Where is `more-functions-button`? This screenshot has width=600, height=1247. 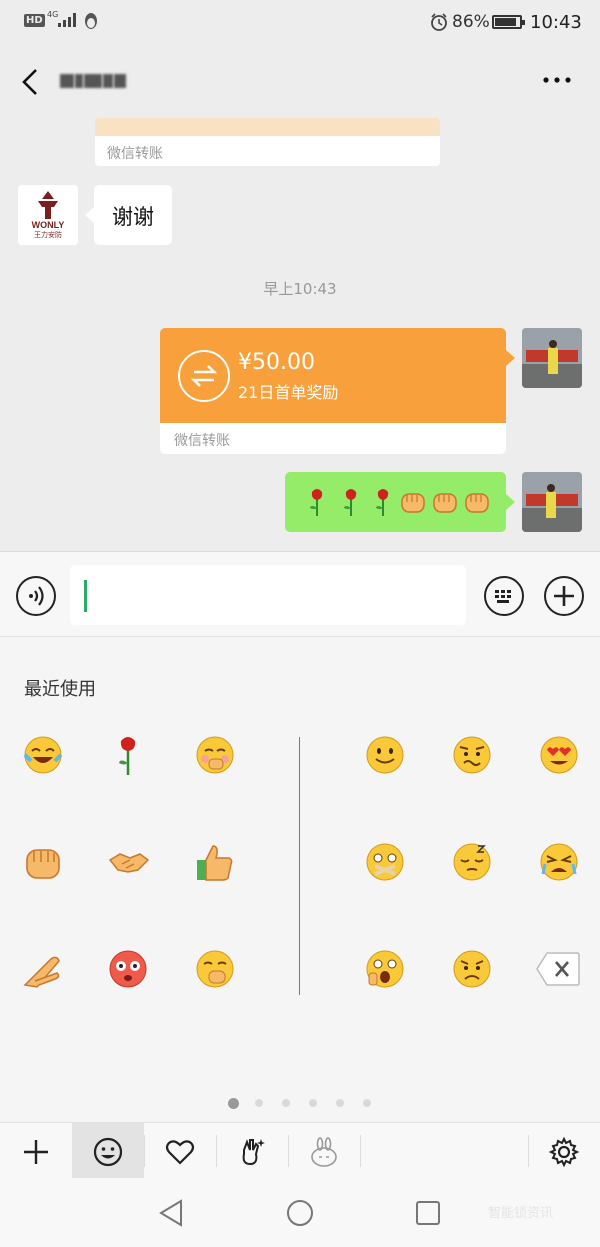
more-functions-button is located at coordinates (564, 596).